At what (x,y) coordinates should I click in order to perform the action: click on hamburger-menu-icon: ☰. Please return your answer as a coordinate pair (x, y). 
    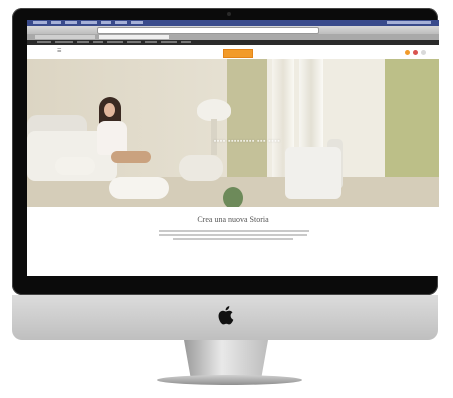
    Looking at the image, I should click on (59, 51).